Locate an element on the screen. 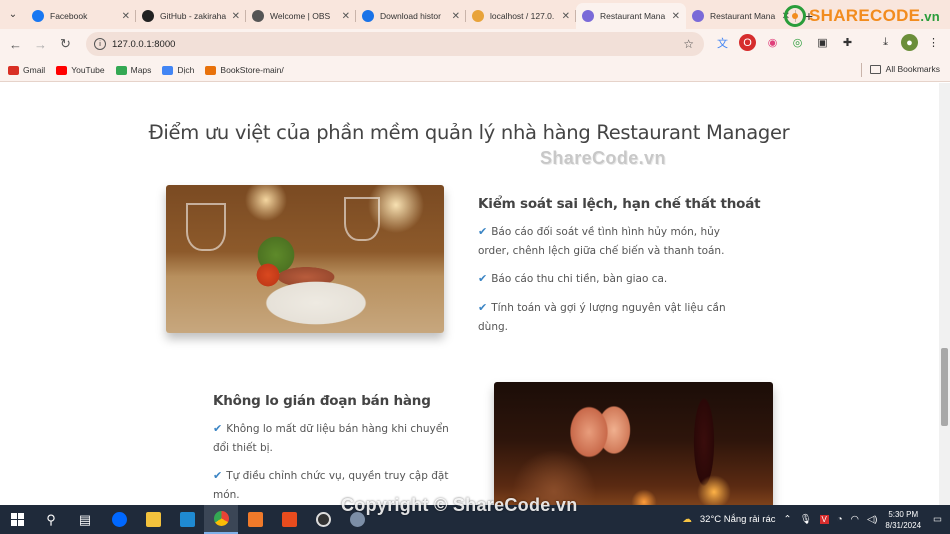 Image resolution: width=950 pixels, height=534 pixels. facebook-icon is located at coordinates (38, 16).